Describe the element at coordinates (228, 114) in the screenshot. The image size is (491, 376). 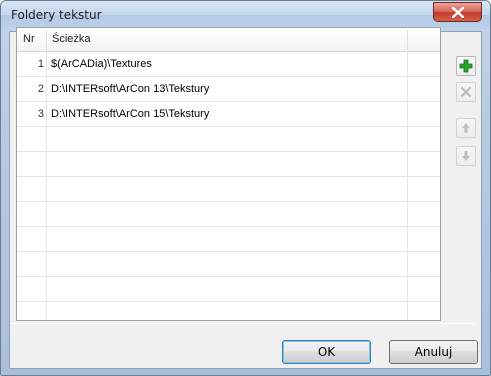
I see `list-row: 3 D:\INTERsoft\ArCon 15\Tekstury` at that location.